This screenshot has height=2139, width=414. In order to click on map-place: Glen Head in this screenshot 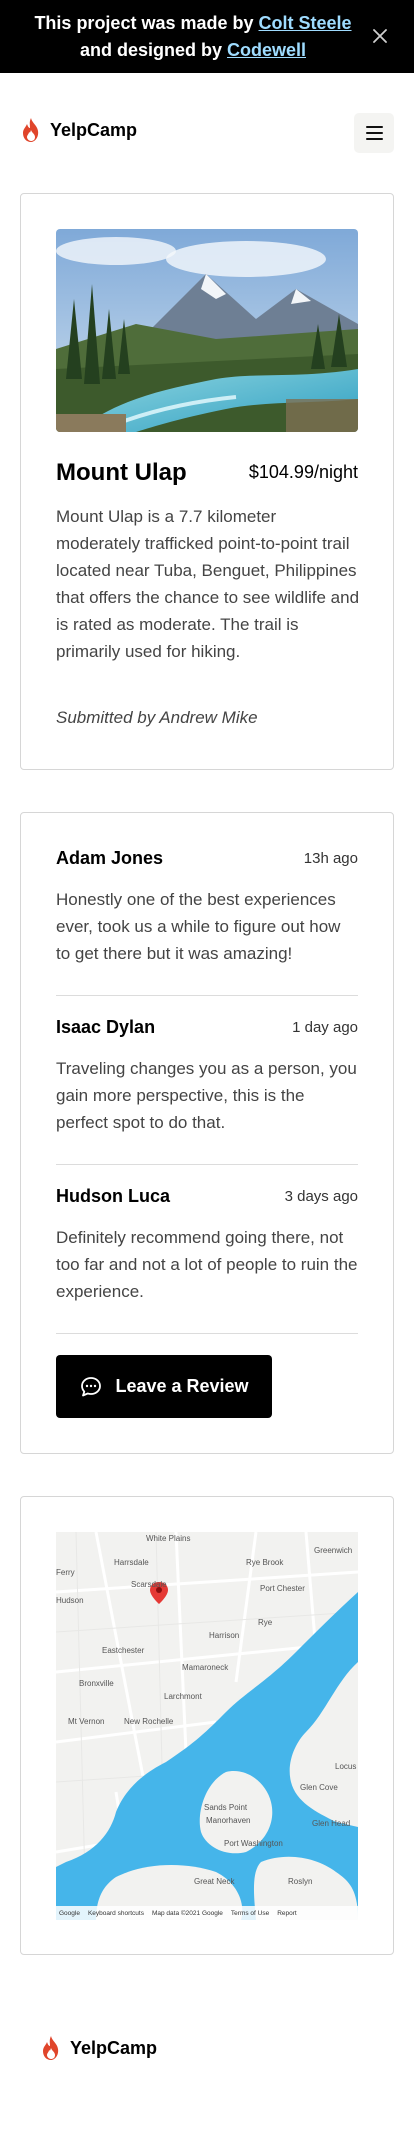, I will do `click(331, 1823)`.